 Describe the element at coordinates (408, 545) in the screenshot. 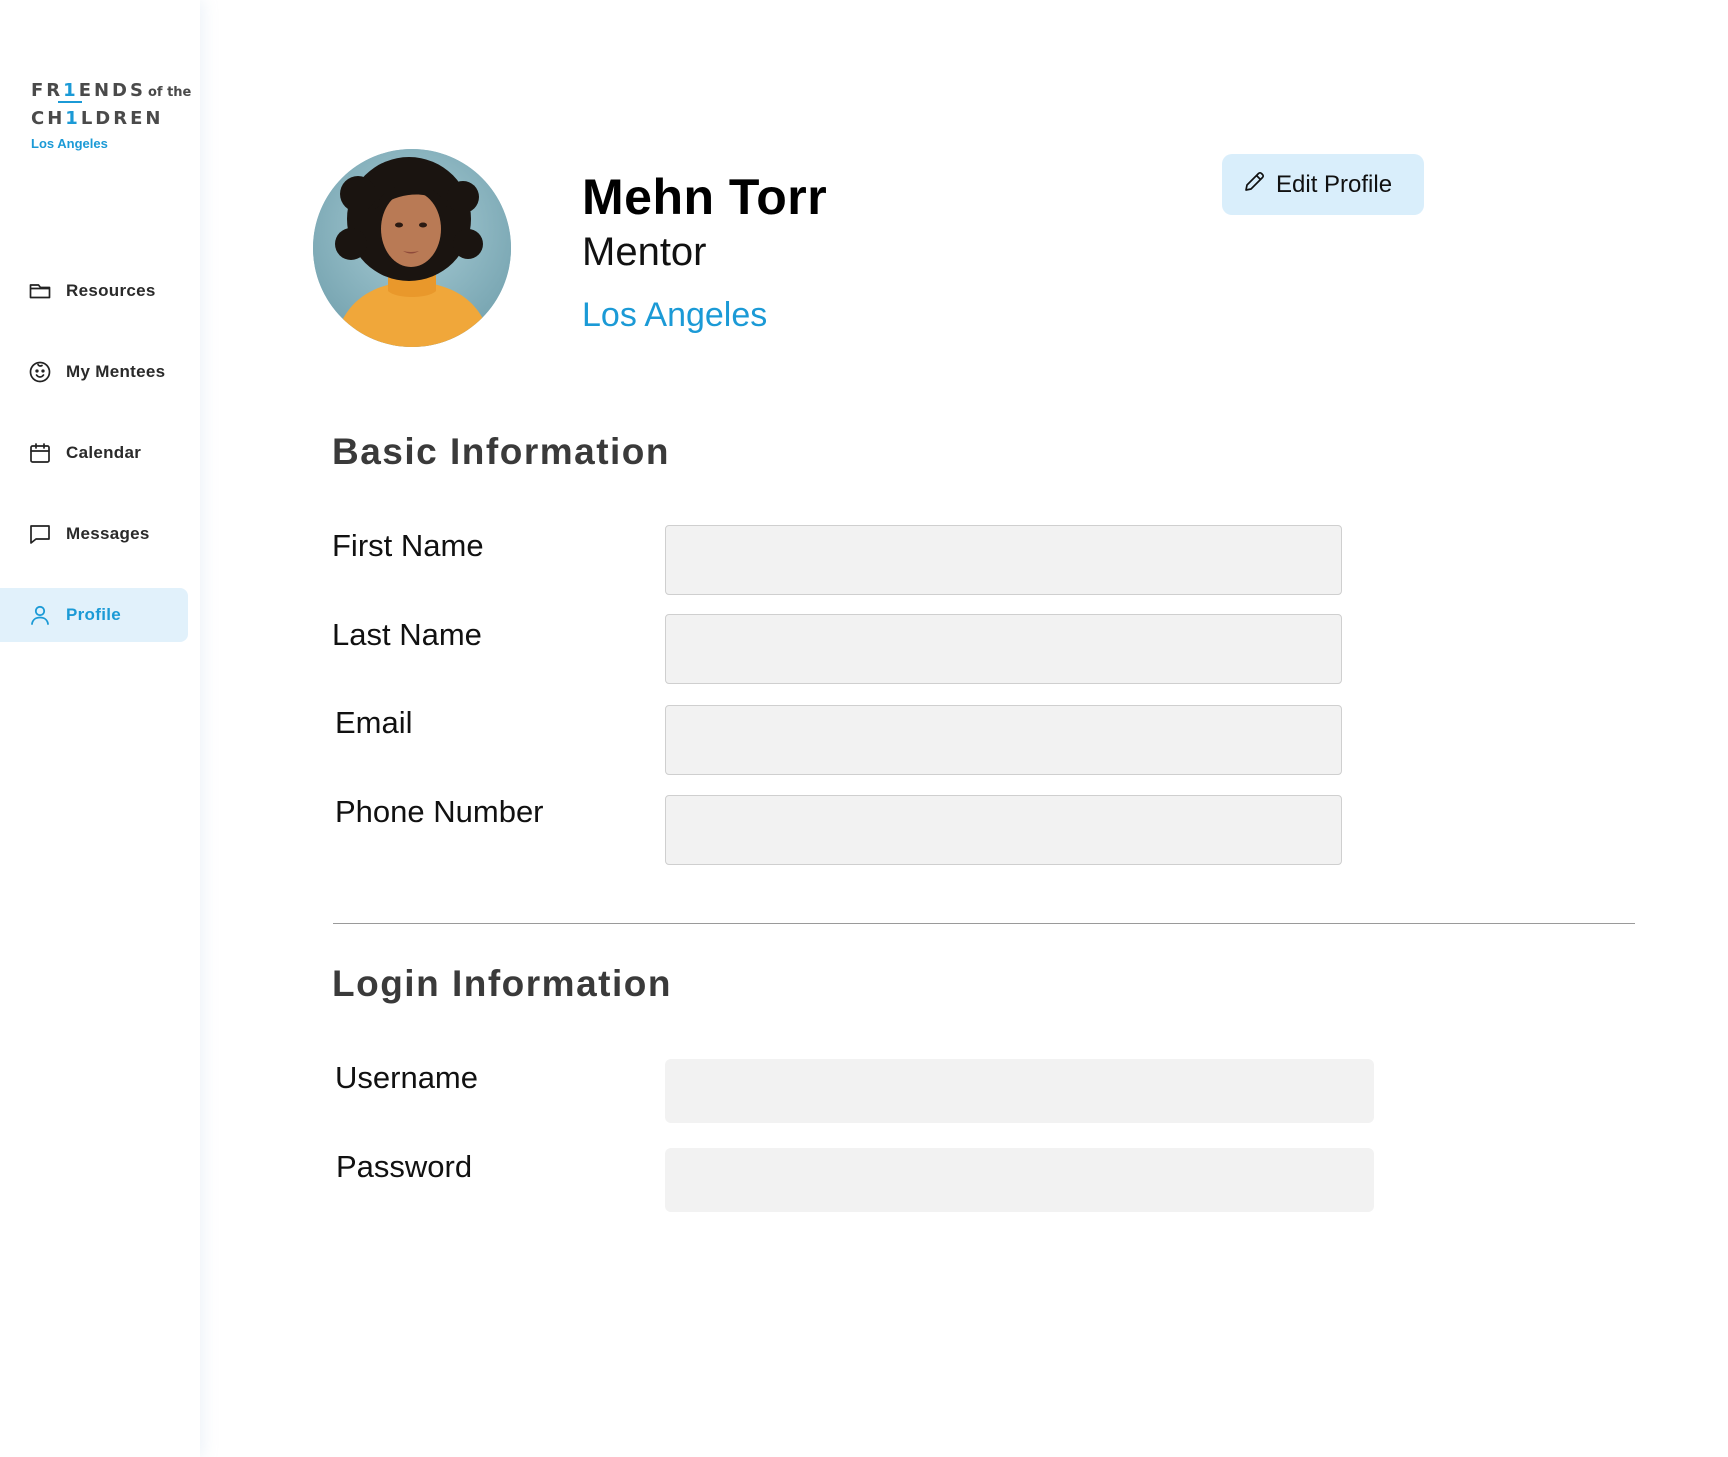

I see `first-name-label: First Name` at that location.